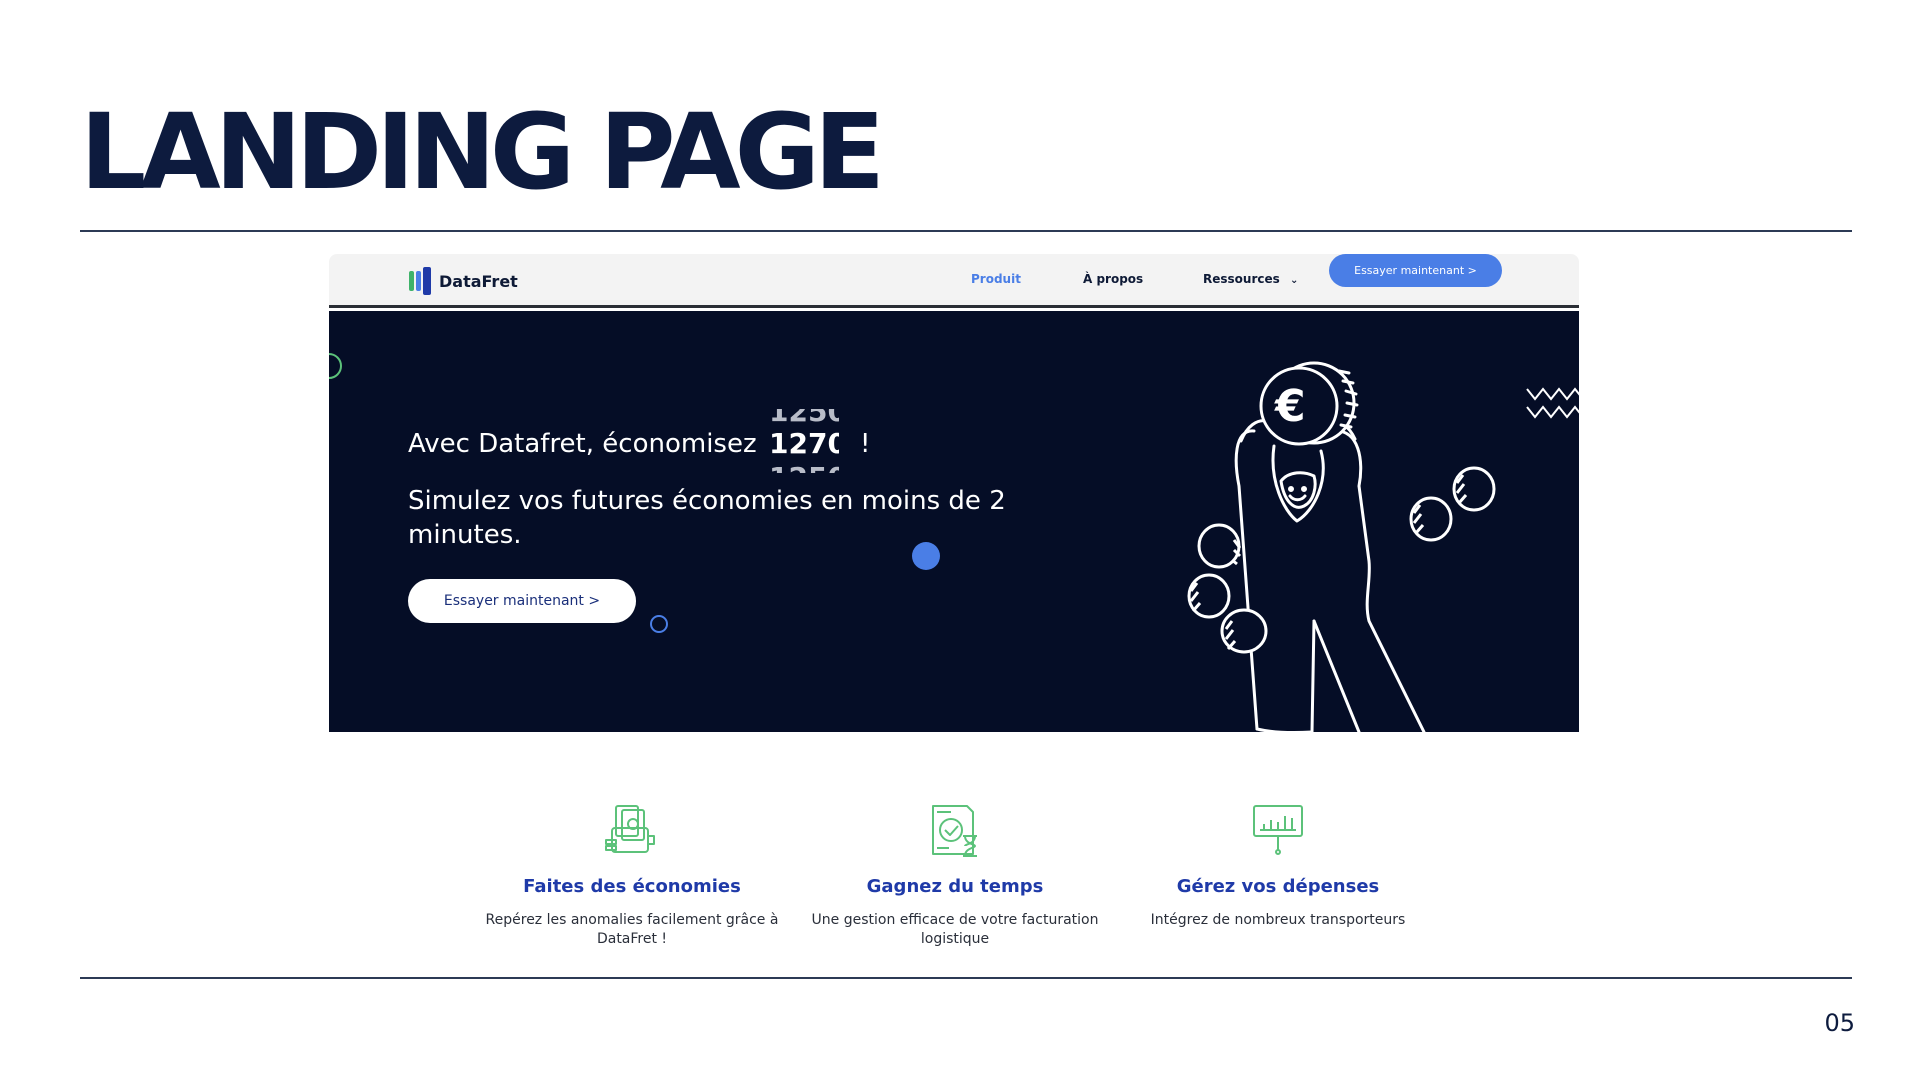 Image resolution: width=1920 pixels, height=1080 pixels. What do you see at coordinates (582, 444) in the screenshot?
I see `hero-headline: Avec Datafret, économisez` at bounding box center [582, 444].